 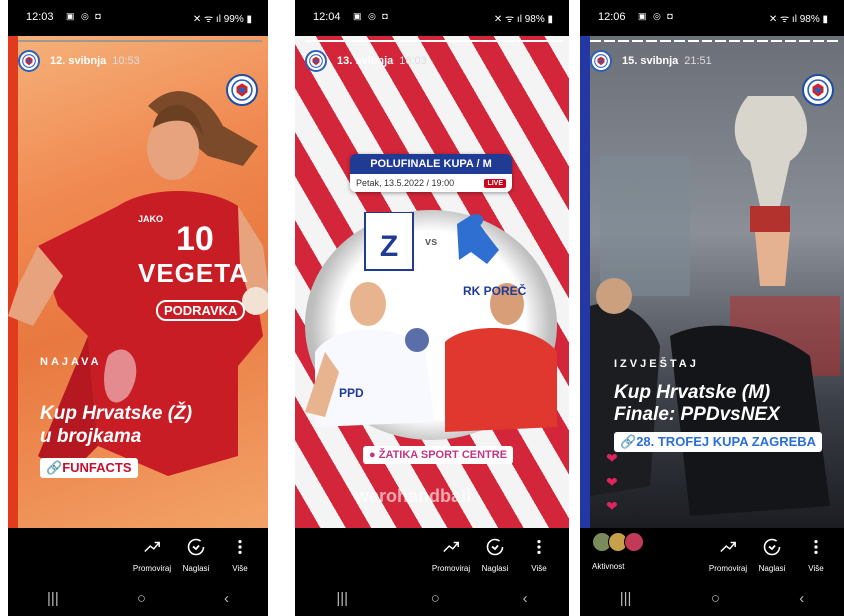 What do you see at coordinates (726, 441) in the screenshot?
I see `link-label: 28. TROFEJ KUPA ZAGREBA` at bounding box center [726, 441].